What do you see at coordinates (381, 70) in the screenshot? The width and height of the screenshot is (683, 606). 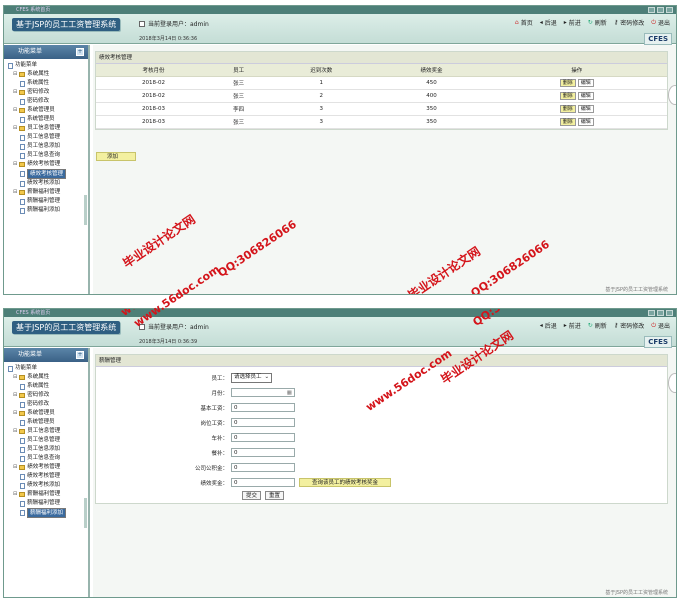 I see `table-header-row: 考核月份 员工 迟到次数 绩效奖金 操作` at bounding box center [381, 70].